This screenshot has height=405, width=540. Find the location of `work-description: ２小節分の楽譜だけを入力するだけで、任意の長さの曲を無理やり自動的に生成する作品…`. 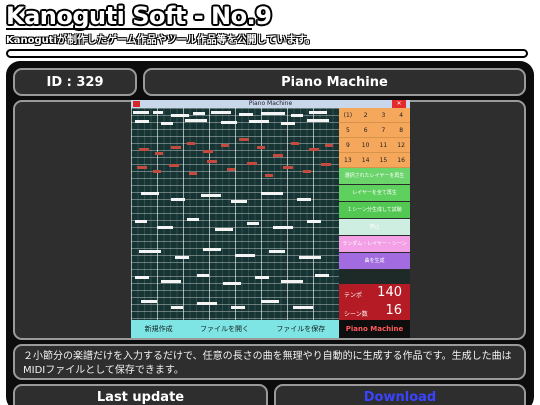

work-description: ２小節分の楽譜だけを入力するだけで、任意の長さの曲を無理やり自動的に生成する作品… is located at coordinates (269, 362).